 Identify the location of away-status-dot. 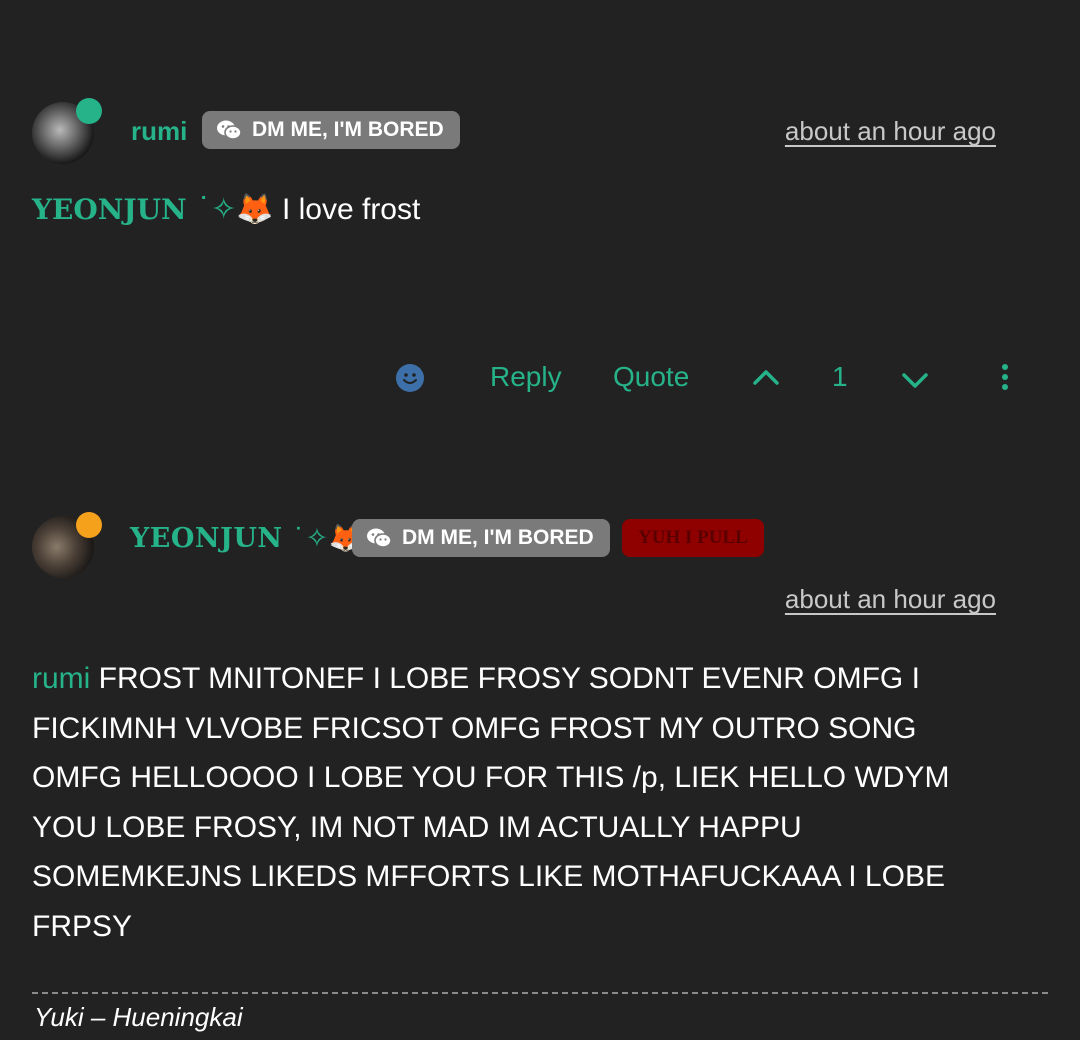
(89, 525).